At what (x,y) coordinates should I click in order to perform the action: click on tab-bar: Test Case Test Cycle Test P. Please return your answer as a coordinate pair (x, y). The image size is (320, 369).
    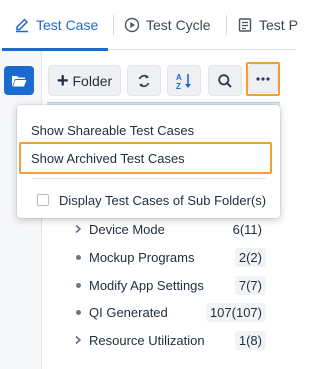
    Looking at the image, I should click on (149, 25).